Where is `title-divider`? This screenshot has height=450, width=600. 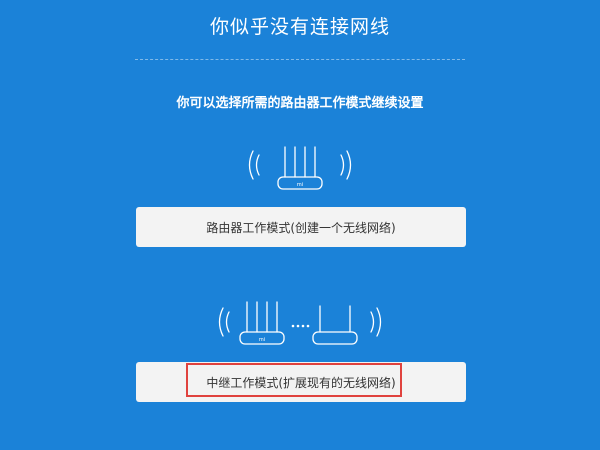
title-divider is located at coordinates (300, 59).